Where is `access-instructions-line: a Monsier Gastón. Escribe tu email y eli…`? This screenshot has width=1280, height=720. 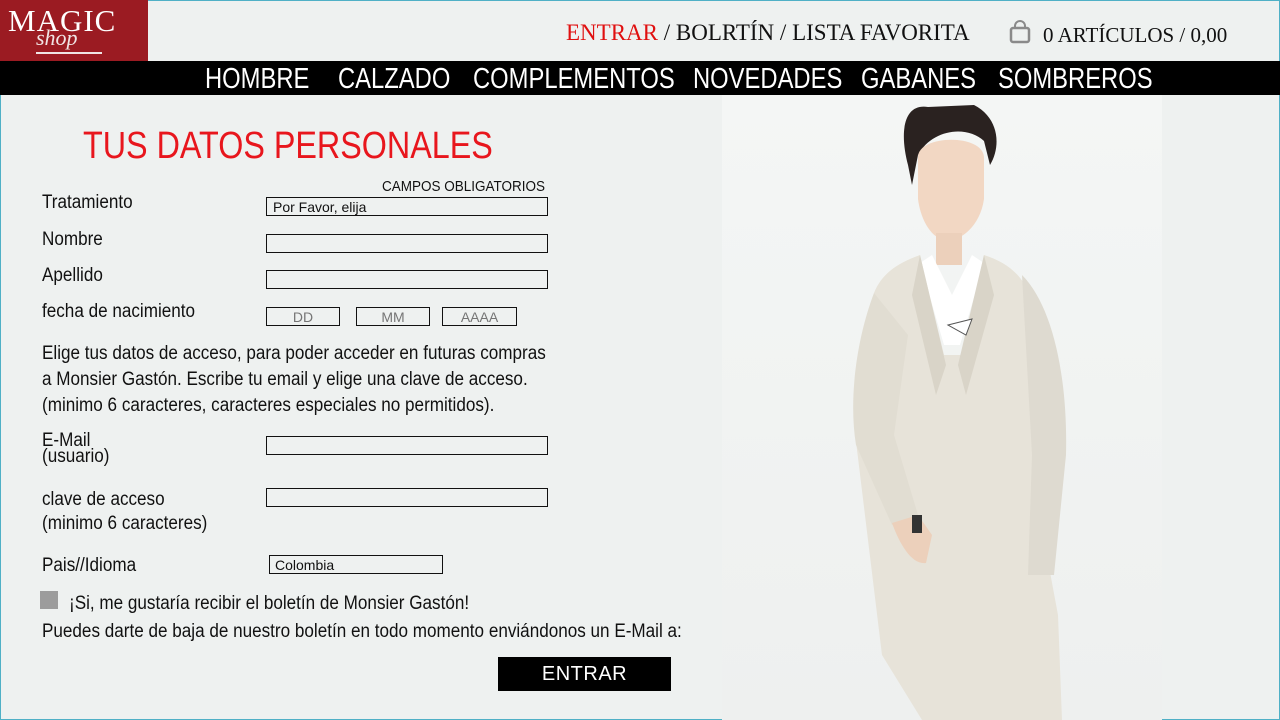 access-instructions-line: a Monsier Gastón. Escribe tu email y eli… is located at coordinates (285, 379).